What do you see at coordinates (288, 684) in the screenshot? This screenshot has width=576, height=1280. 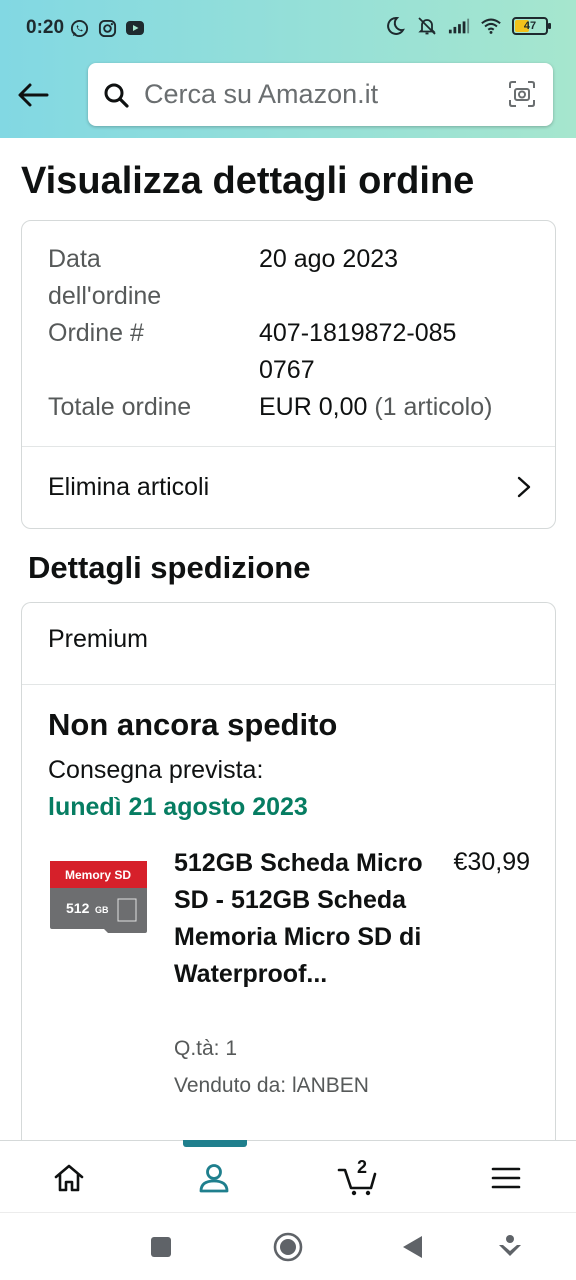 I see `card-divider` at bounding box center [288, 684].